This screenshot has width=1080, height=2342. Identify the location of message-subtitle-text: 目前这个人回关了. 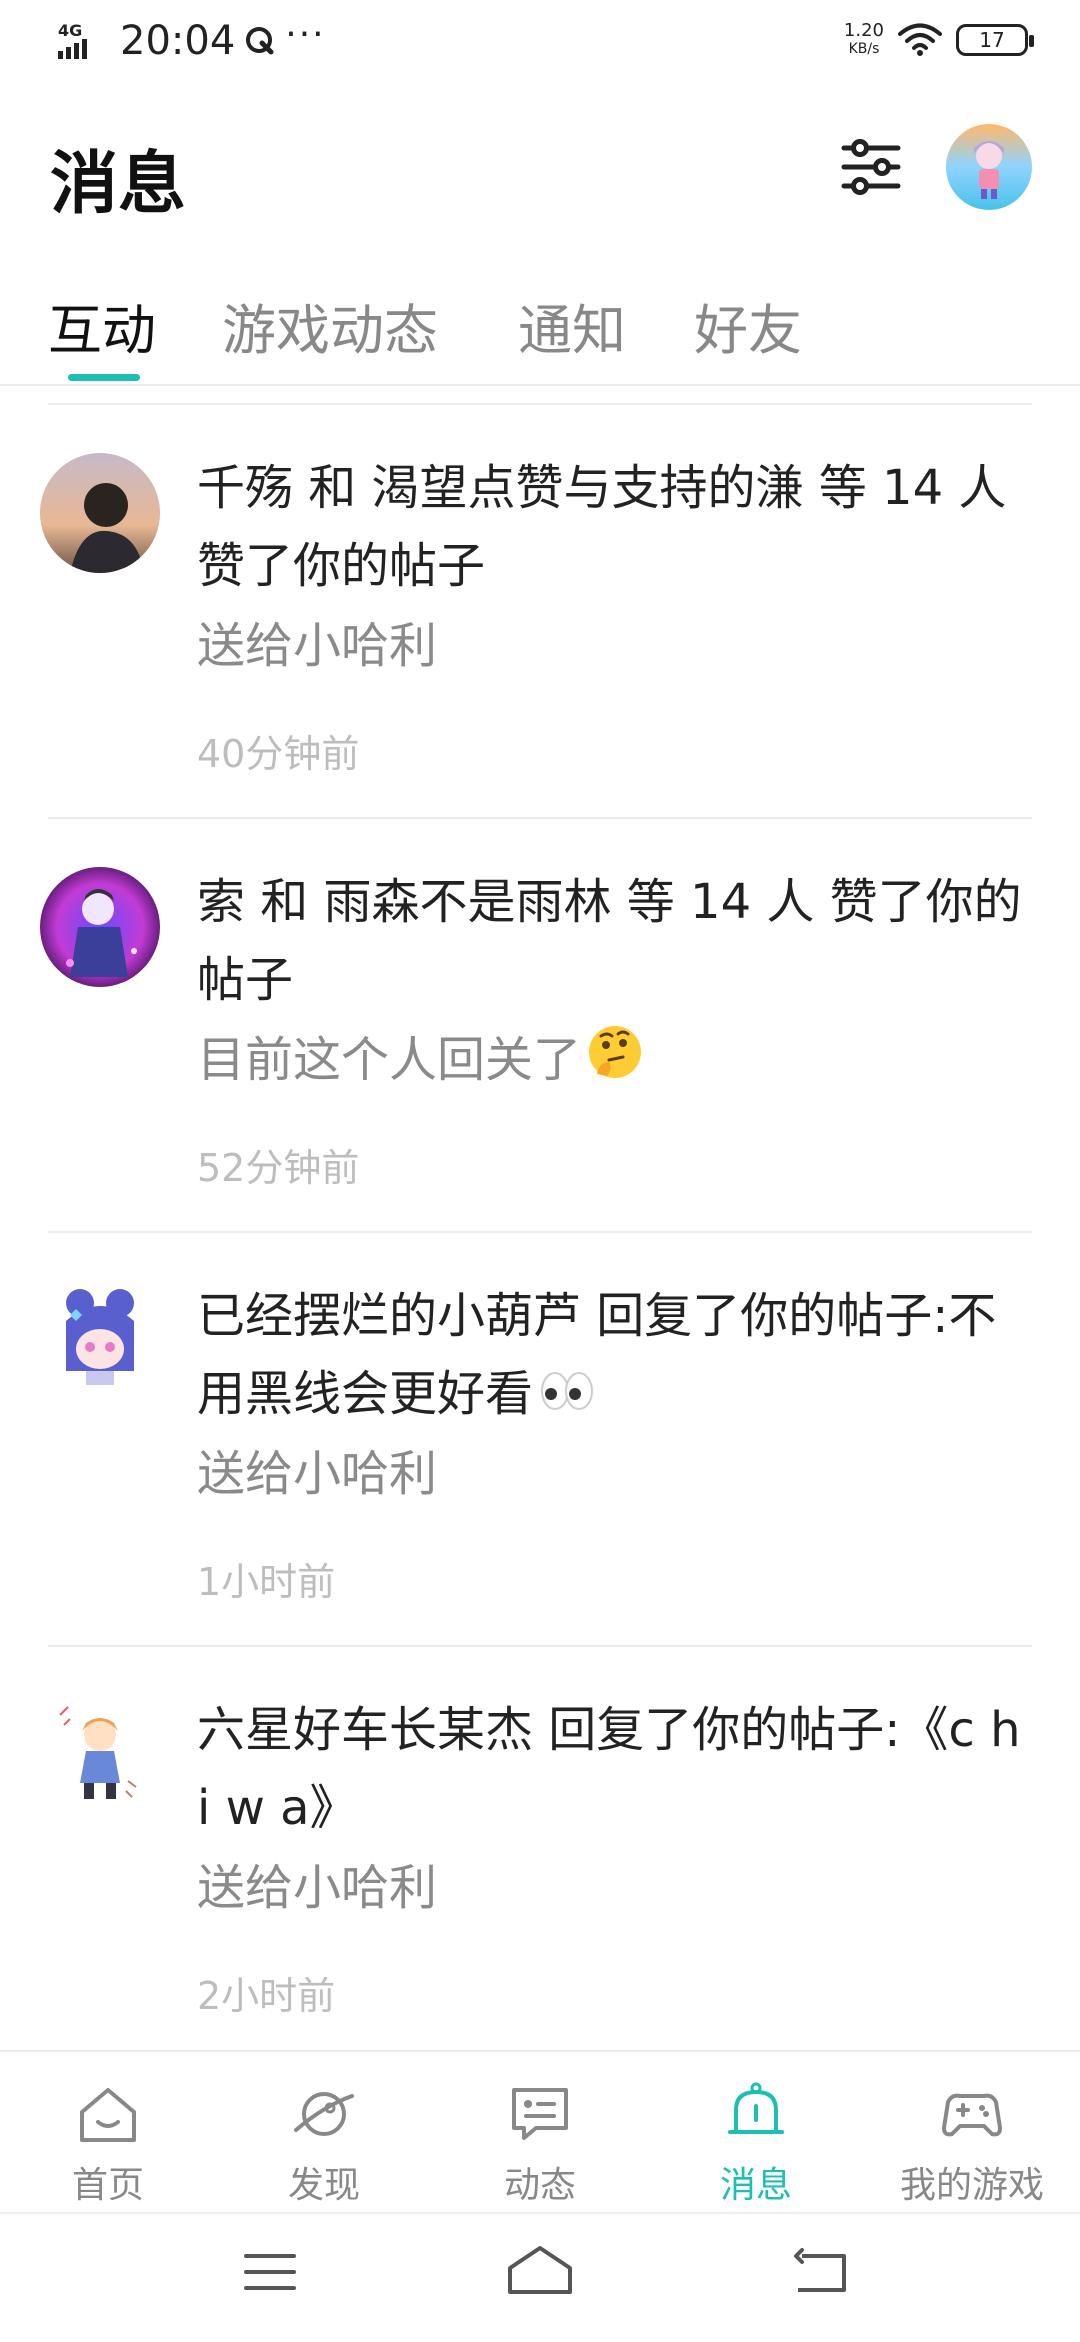
(389, 1060).